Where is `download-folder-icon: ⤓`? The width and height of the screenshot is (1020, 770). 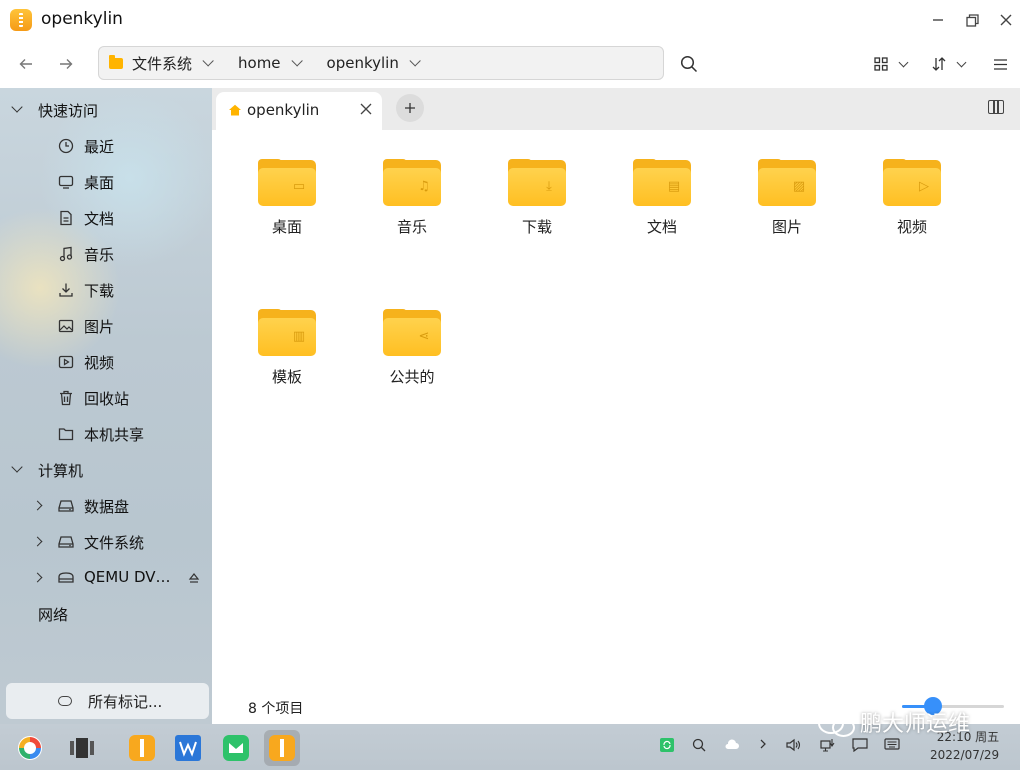 download-folder-icon: ⤓ is located at coordinates (537, 182).